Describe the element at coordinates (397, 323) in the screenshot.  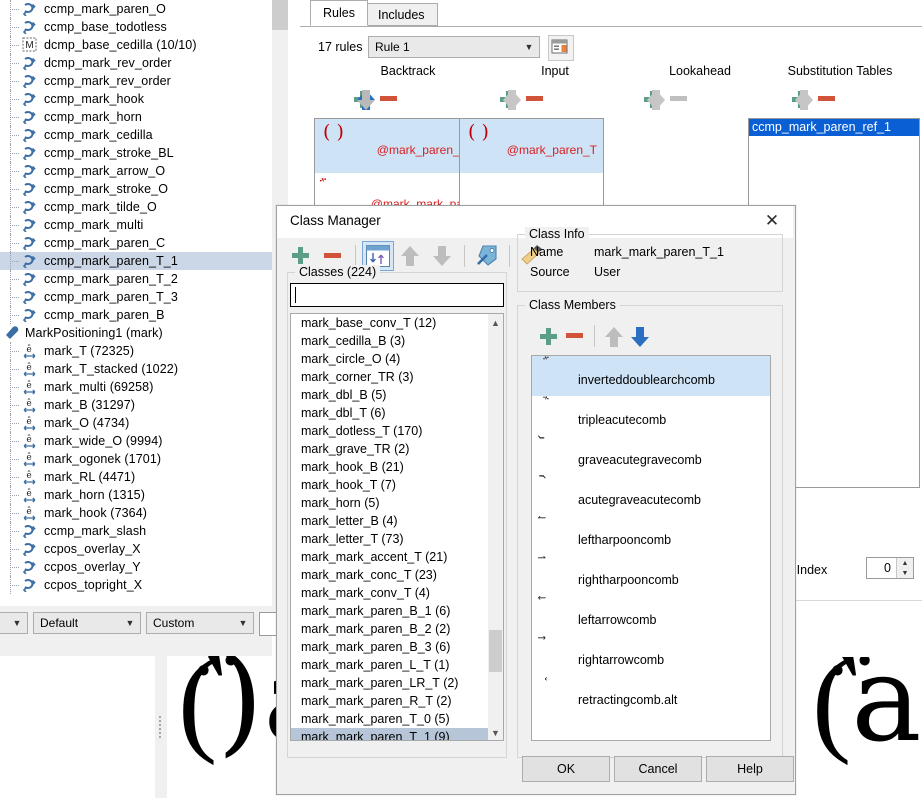
I see `class-list-item: mark_base_conv_T (12)` at that location.